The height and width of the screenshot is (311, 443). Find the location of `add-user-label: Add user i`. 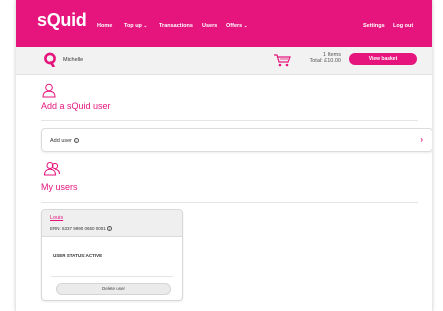

add-user-label: Add user i is located at coordinates (64, 141).